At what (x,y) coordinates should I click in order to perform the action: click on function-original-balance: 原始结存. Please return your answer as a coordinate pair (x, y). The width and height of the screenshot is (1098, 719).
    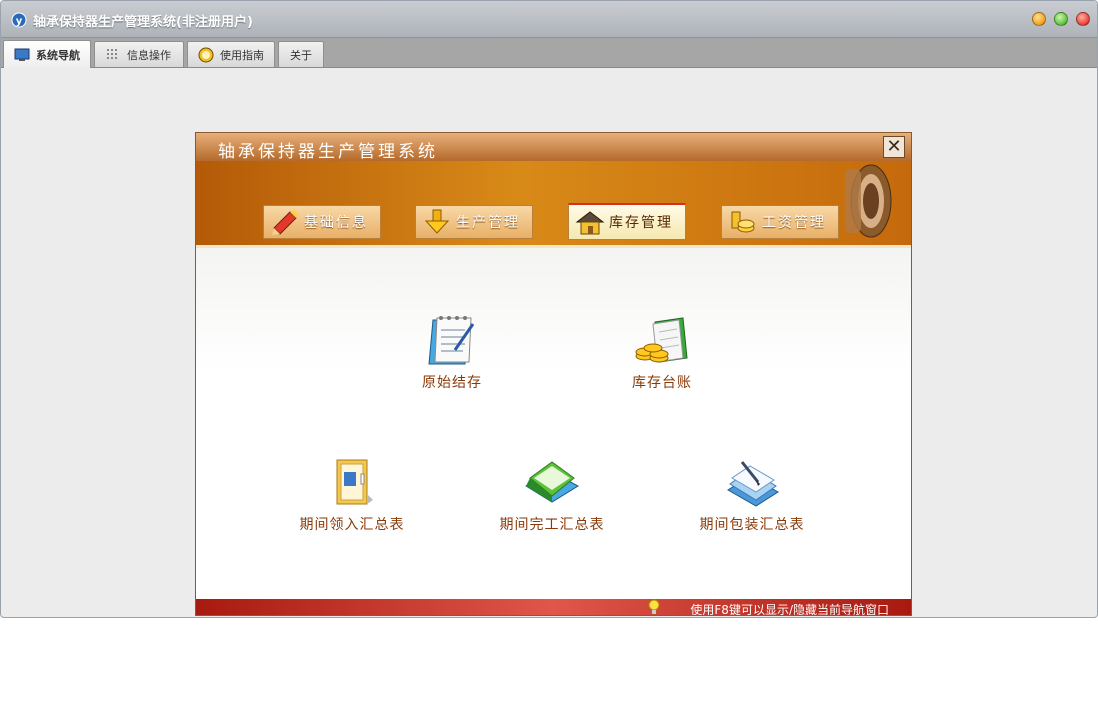
    Looking at the image, I should click on (452, 353).